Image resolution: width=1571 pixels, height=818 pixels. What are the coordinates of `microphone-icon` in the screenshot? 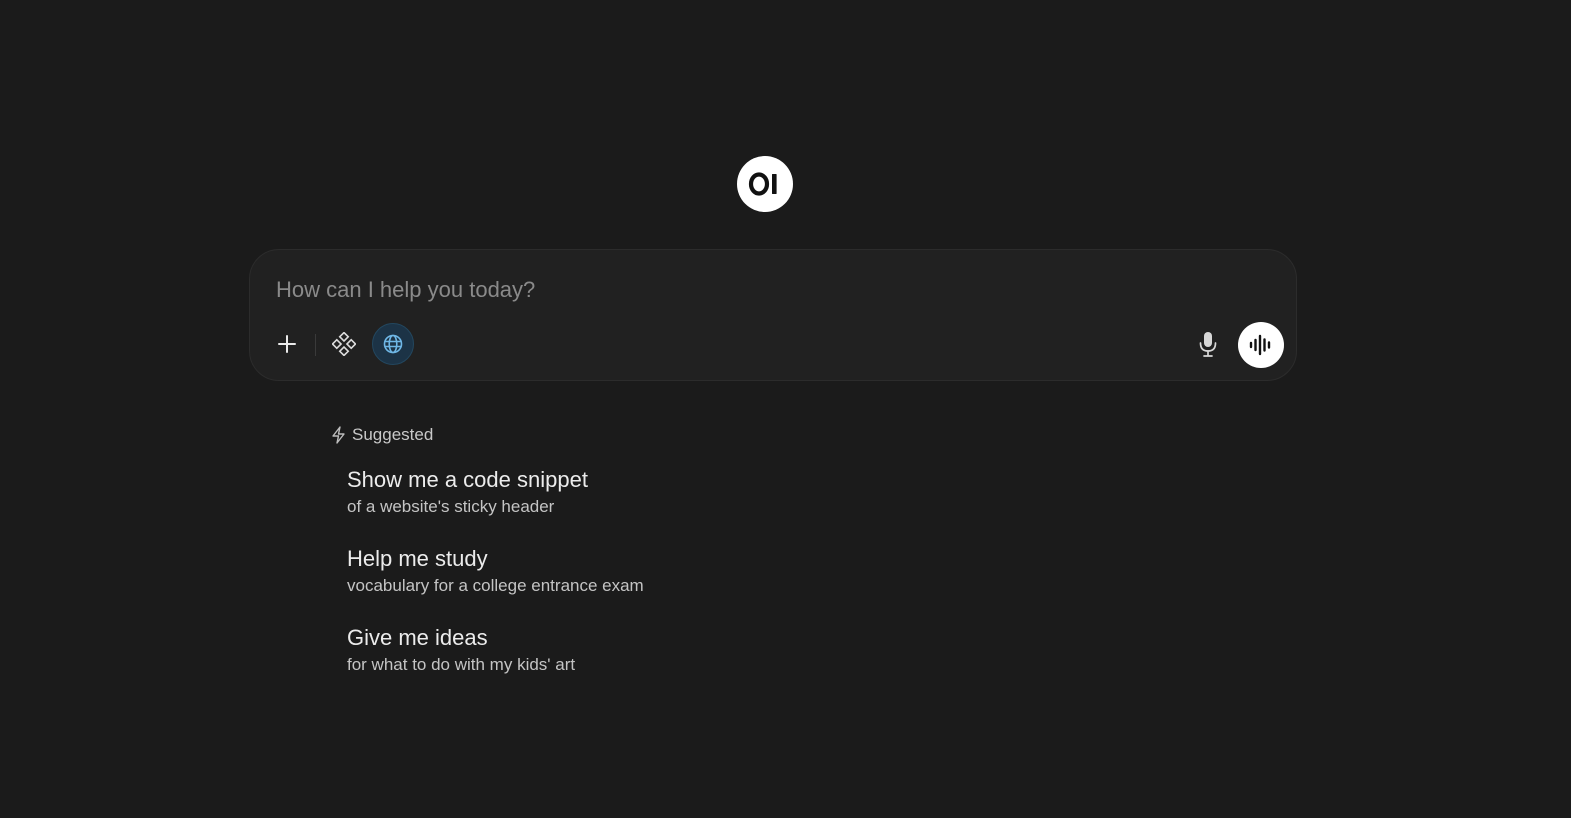 It's located at (1208, 344).